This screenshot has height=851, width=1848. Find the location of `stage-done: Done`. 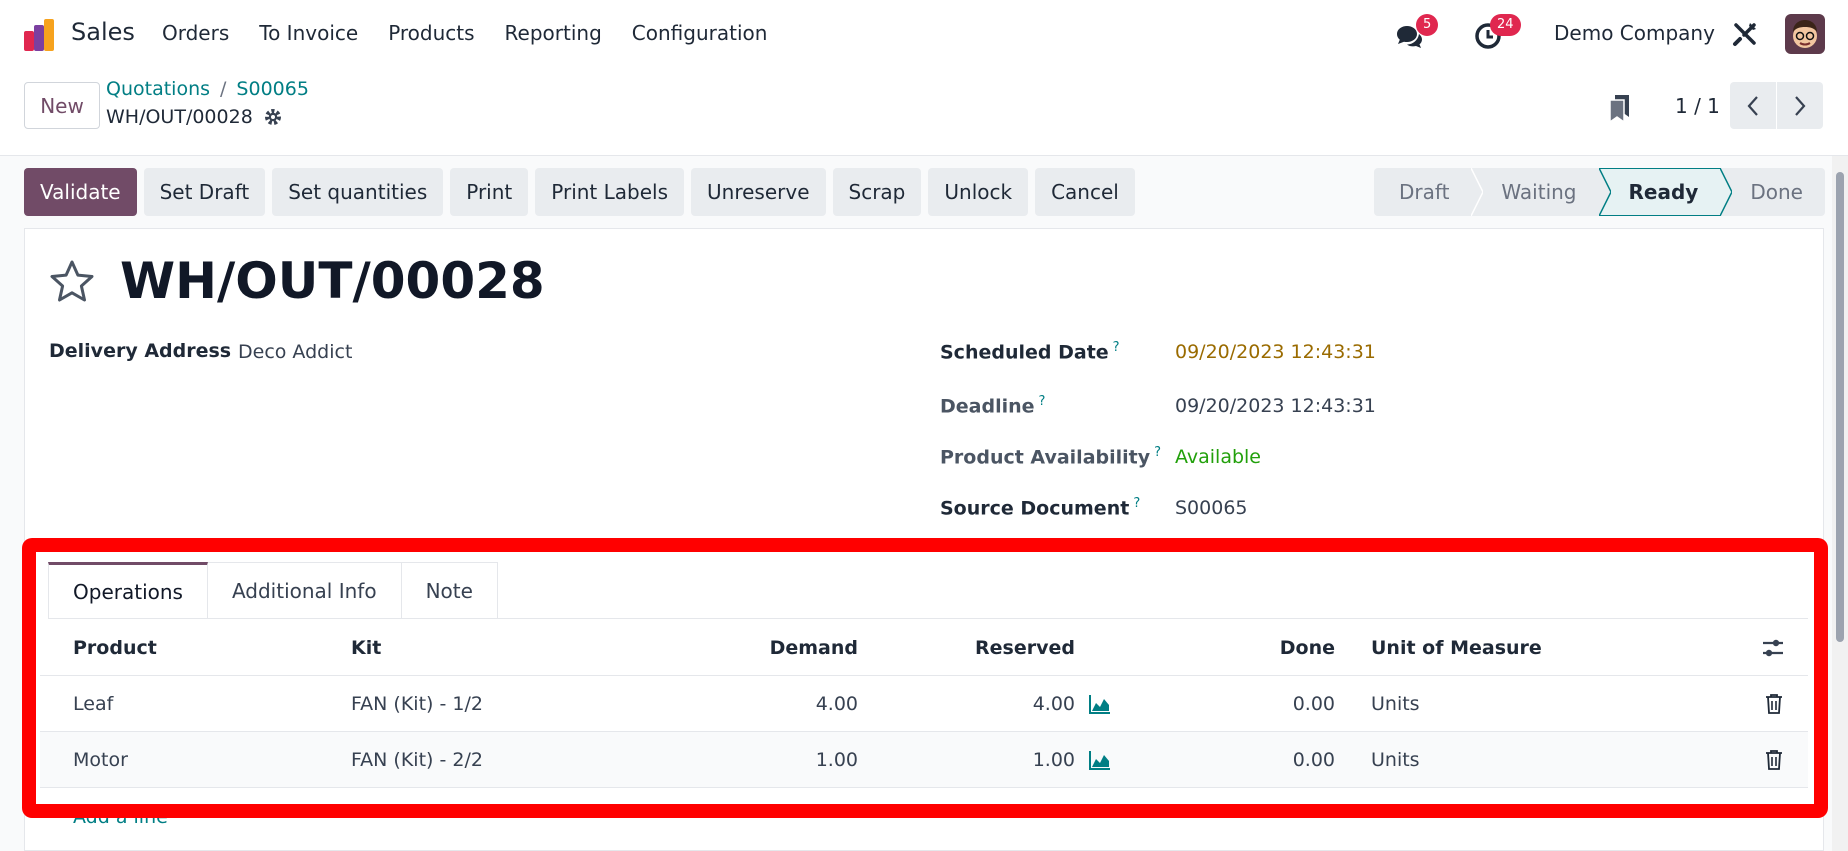

stage-done: Done is located at coordinates (1772, 192).